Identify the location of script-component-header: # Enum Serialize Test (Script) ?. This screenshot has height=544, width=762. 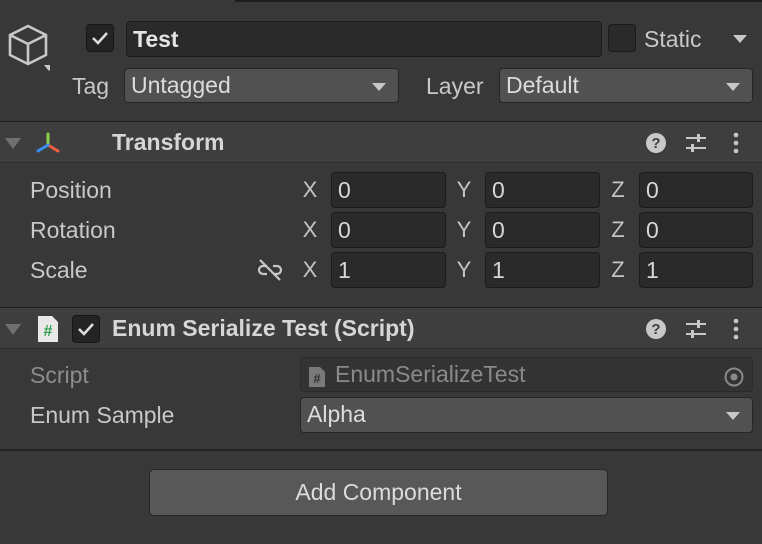
(381, 328).